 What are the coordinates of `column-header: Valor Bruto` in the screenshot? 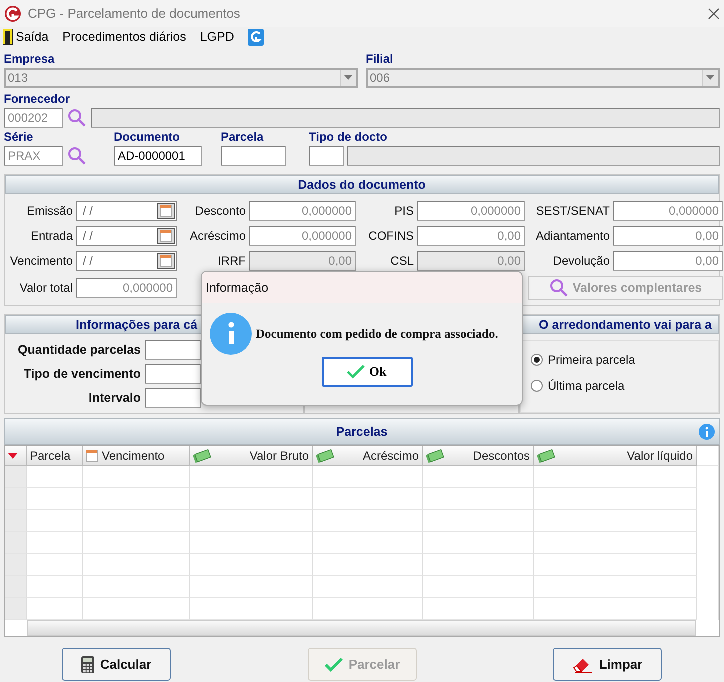 It's located at (251, 456).